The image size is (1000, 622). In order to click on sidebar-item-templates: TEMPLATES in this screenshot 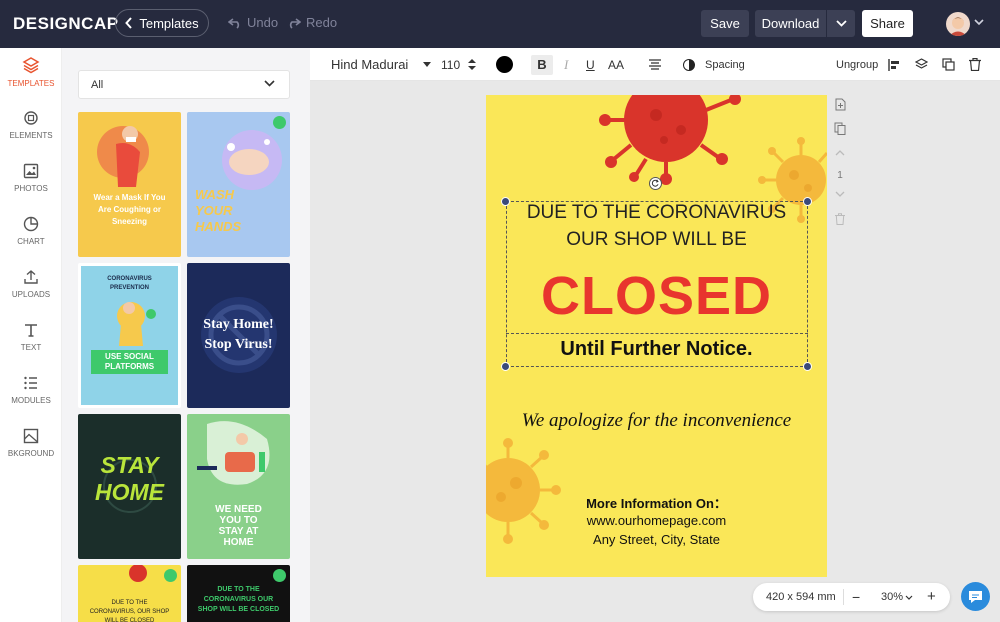, I will do `click(31, 72)`.